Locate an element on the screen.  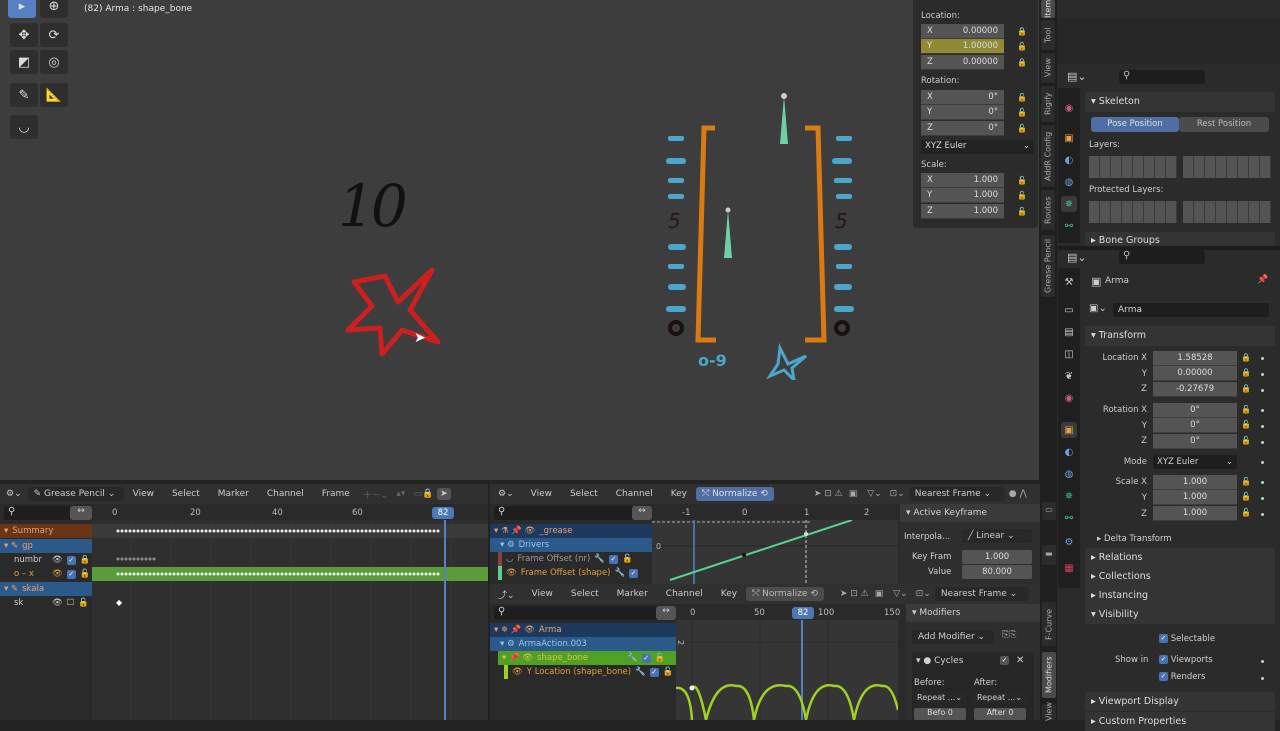
protected-layers-grid-left is located at coordinates (1133, 212).